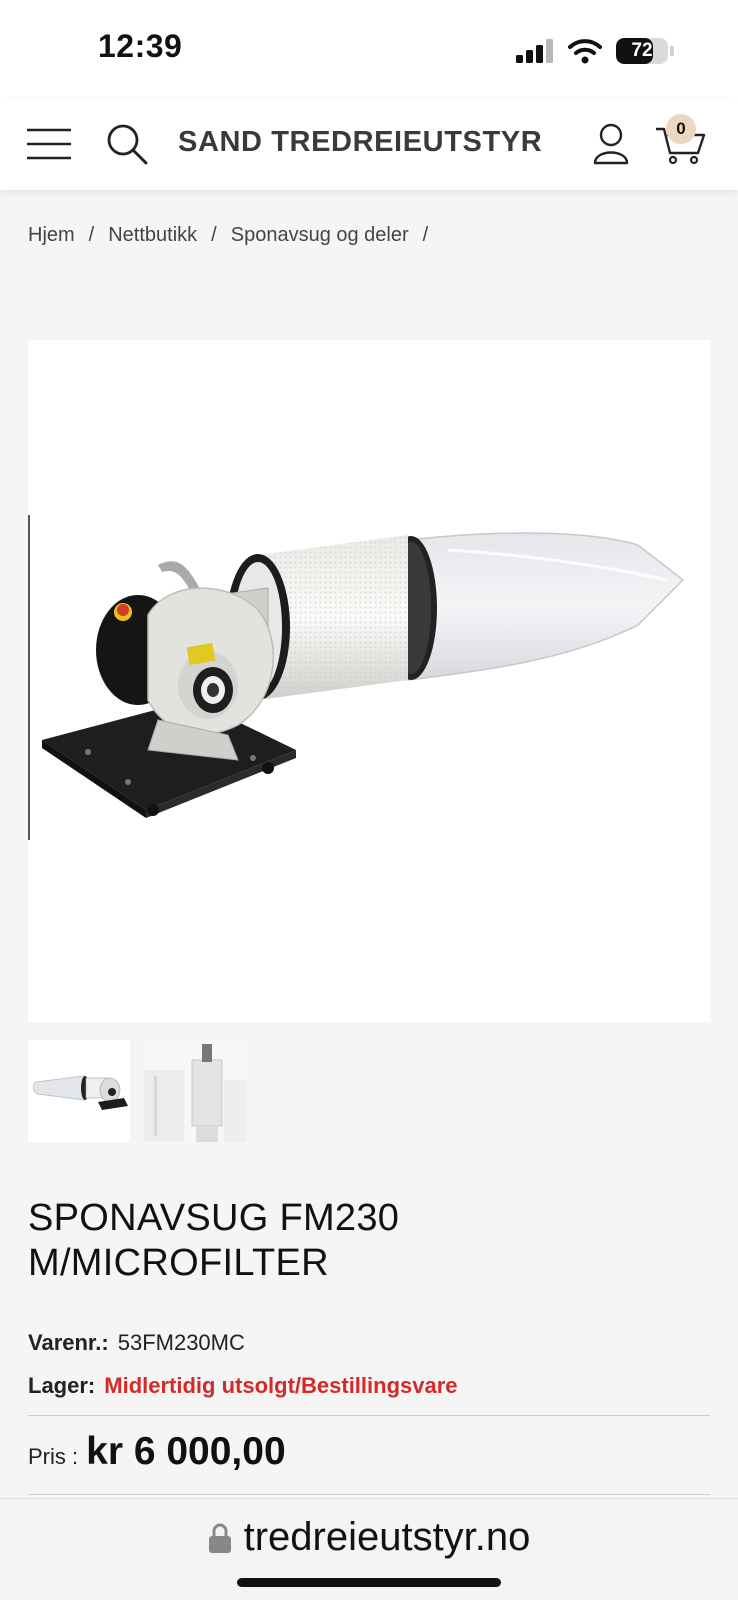 This screenshot has height=1600, width=738. I want to click on status-bar: 12:39 72, so click(369, 49).